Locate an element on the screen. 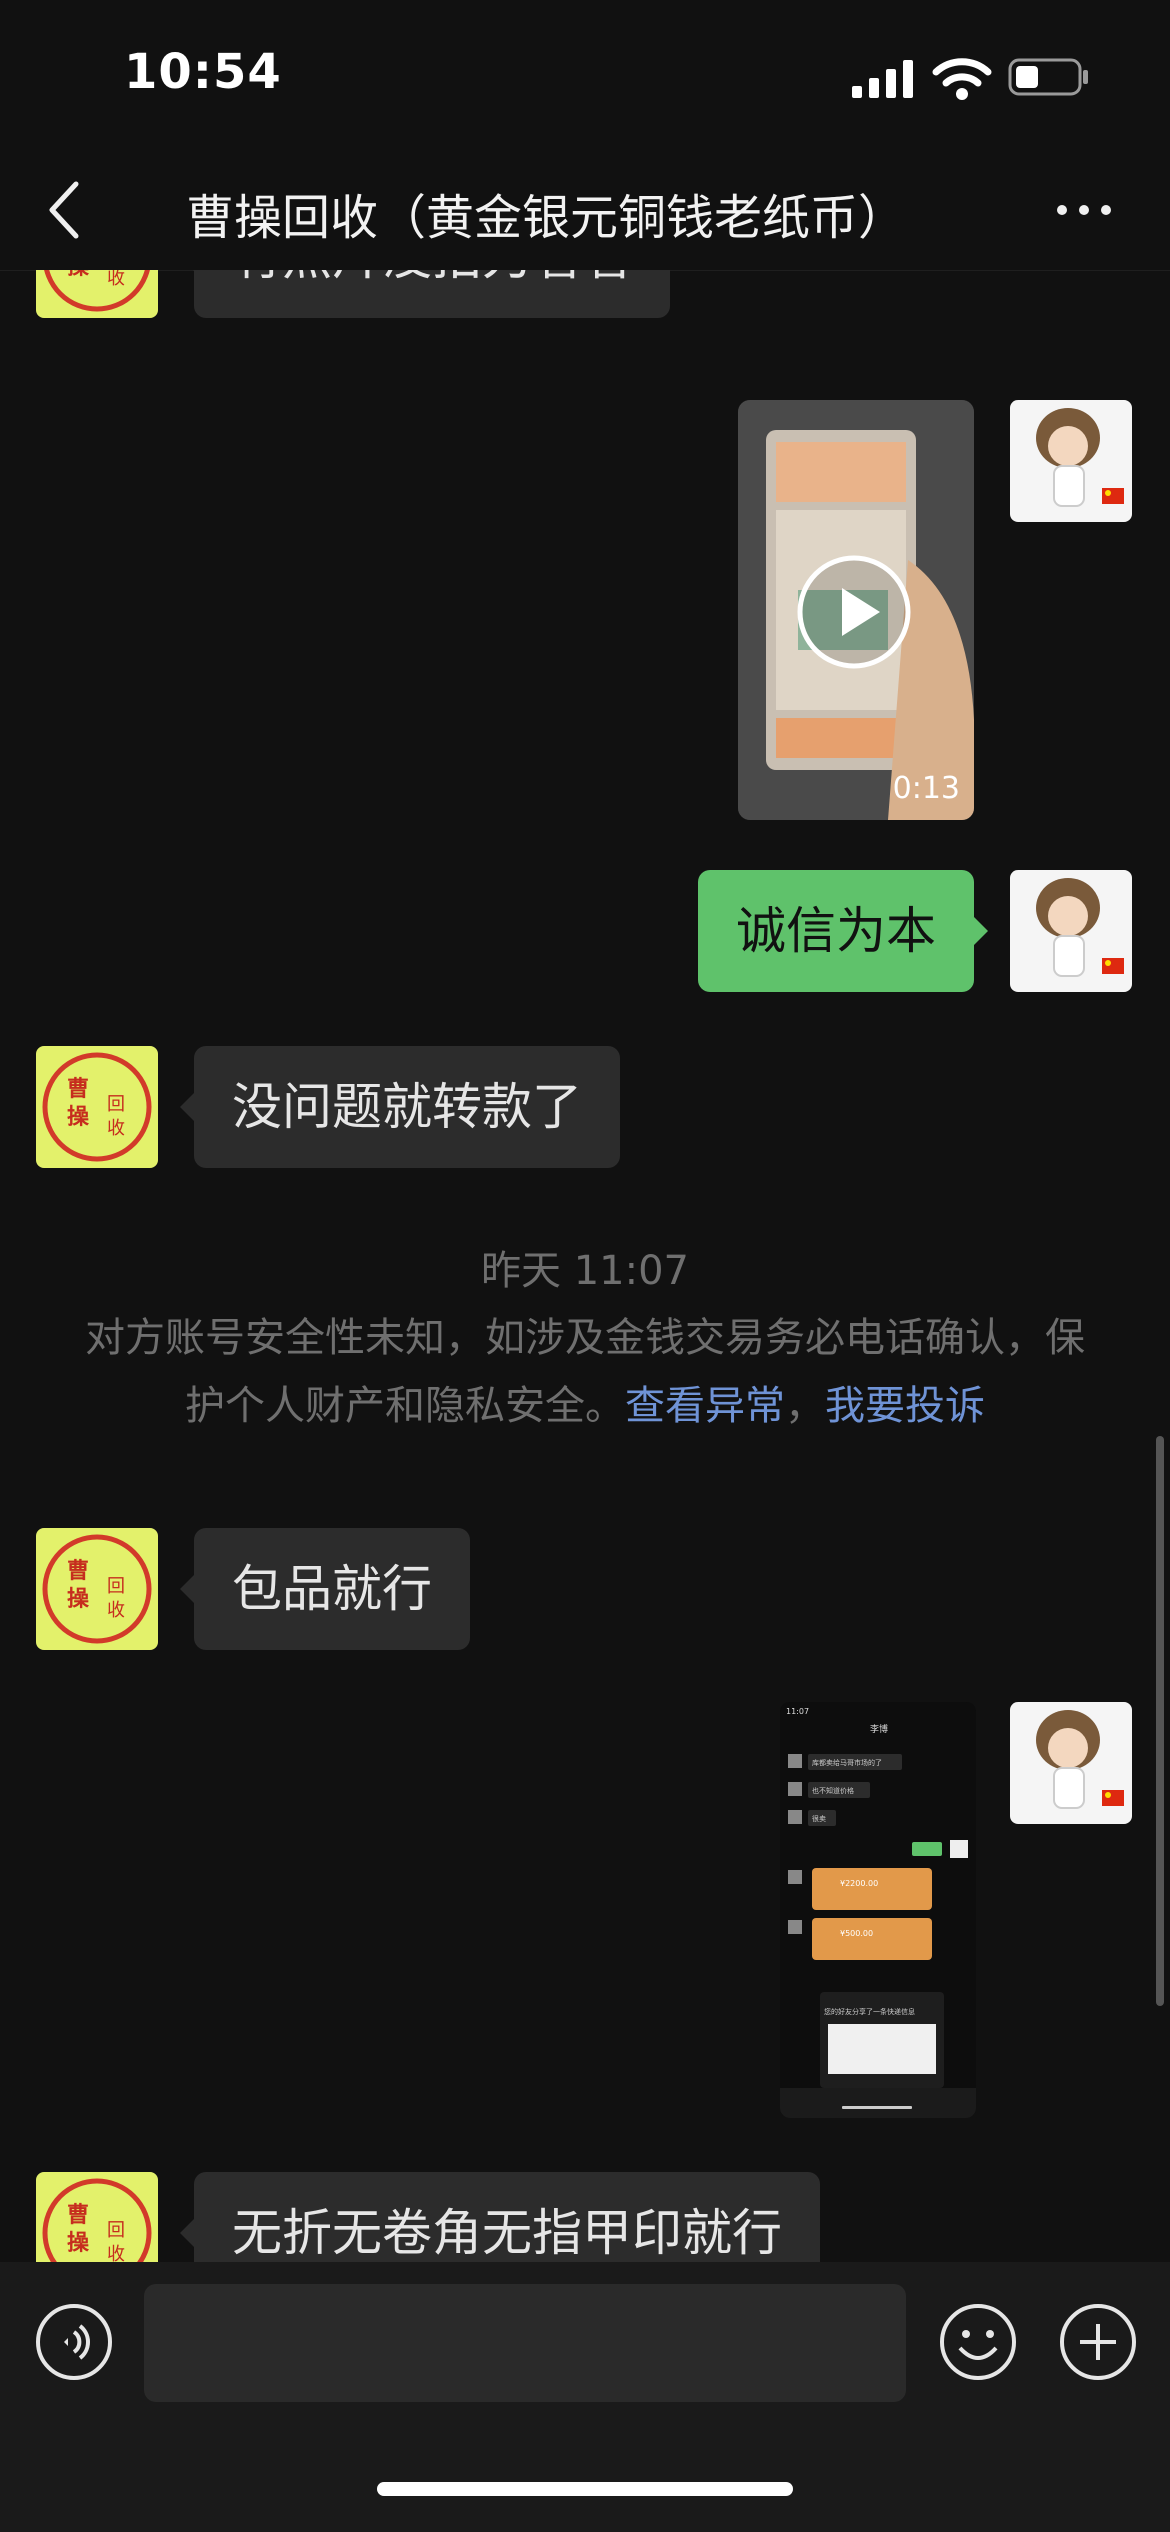 The height and width of the screenshot is (2532, 1170). video-duration: 0:13 is located at coordinates (926, 788).